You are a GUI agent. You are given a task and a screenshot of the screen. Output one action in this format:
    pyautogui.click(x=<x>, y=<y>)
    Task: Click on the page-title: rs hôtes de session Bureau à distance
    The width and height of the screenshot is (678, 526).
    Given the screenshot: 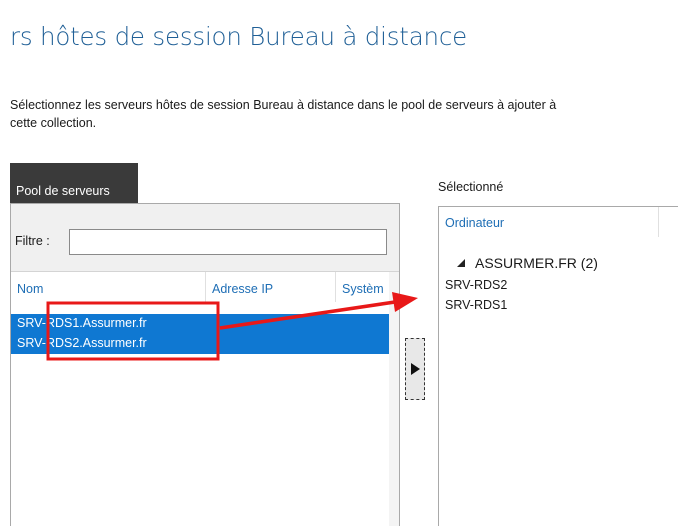 What is the action you would take?
    pyautogui.click(x=238, y=36)
    